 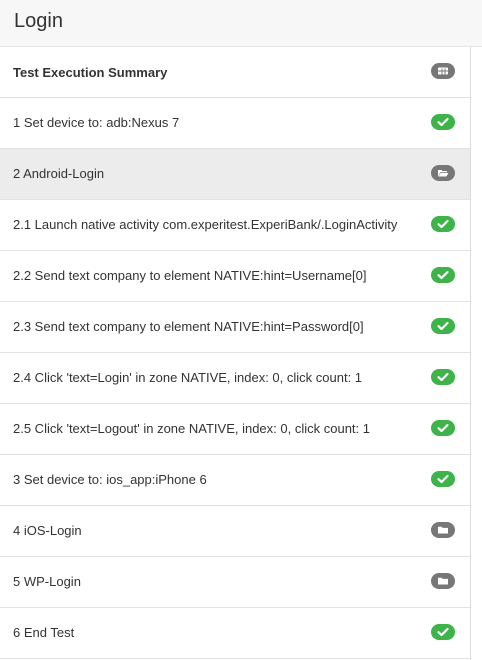 I want to click on page-title: Login, so click(x=38, y=21).